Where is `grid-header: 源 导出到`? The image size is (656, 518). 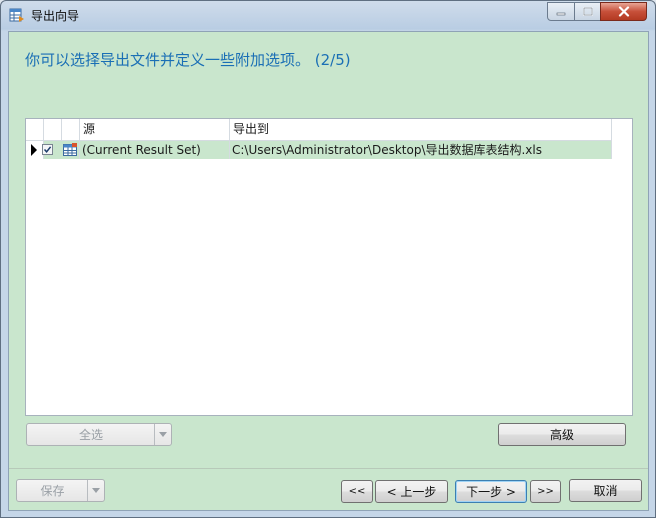 grid-header: 源 导出到 is located at coordinates (319, 130).